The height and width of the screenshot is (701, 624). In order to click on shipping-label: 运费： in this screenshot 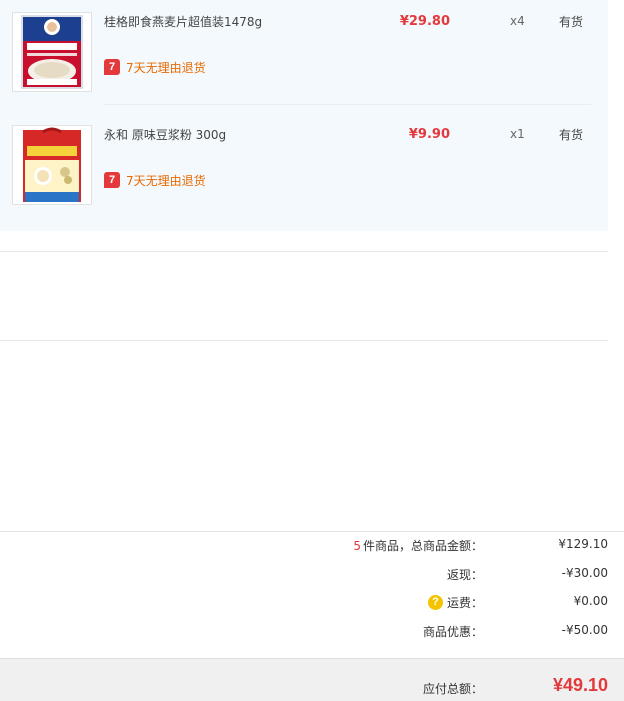, I will do `click(464, 603)`.